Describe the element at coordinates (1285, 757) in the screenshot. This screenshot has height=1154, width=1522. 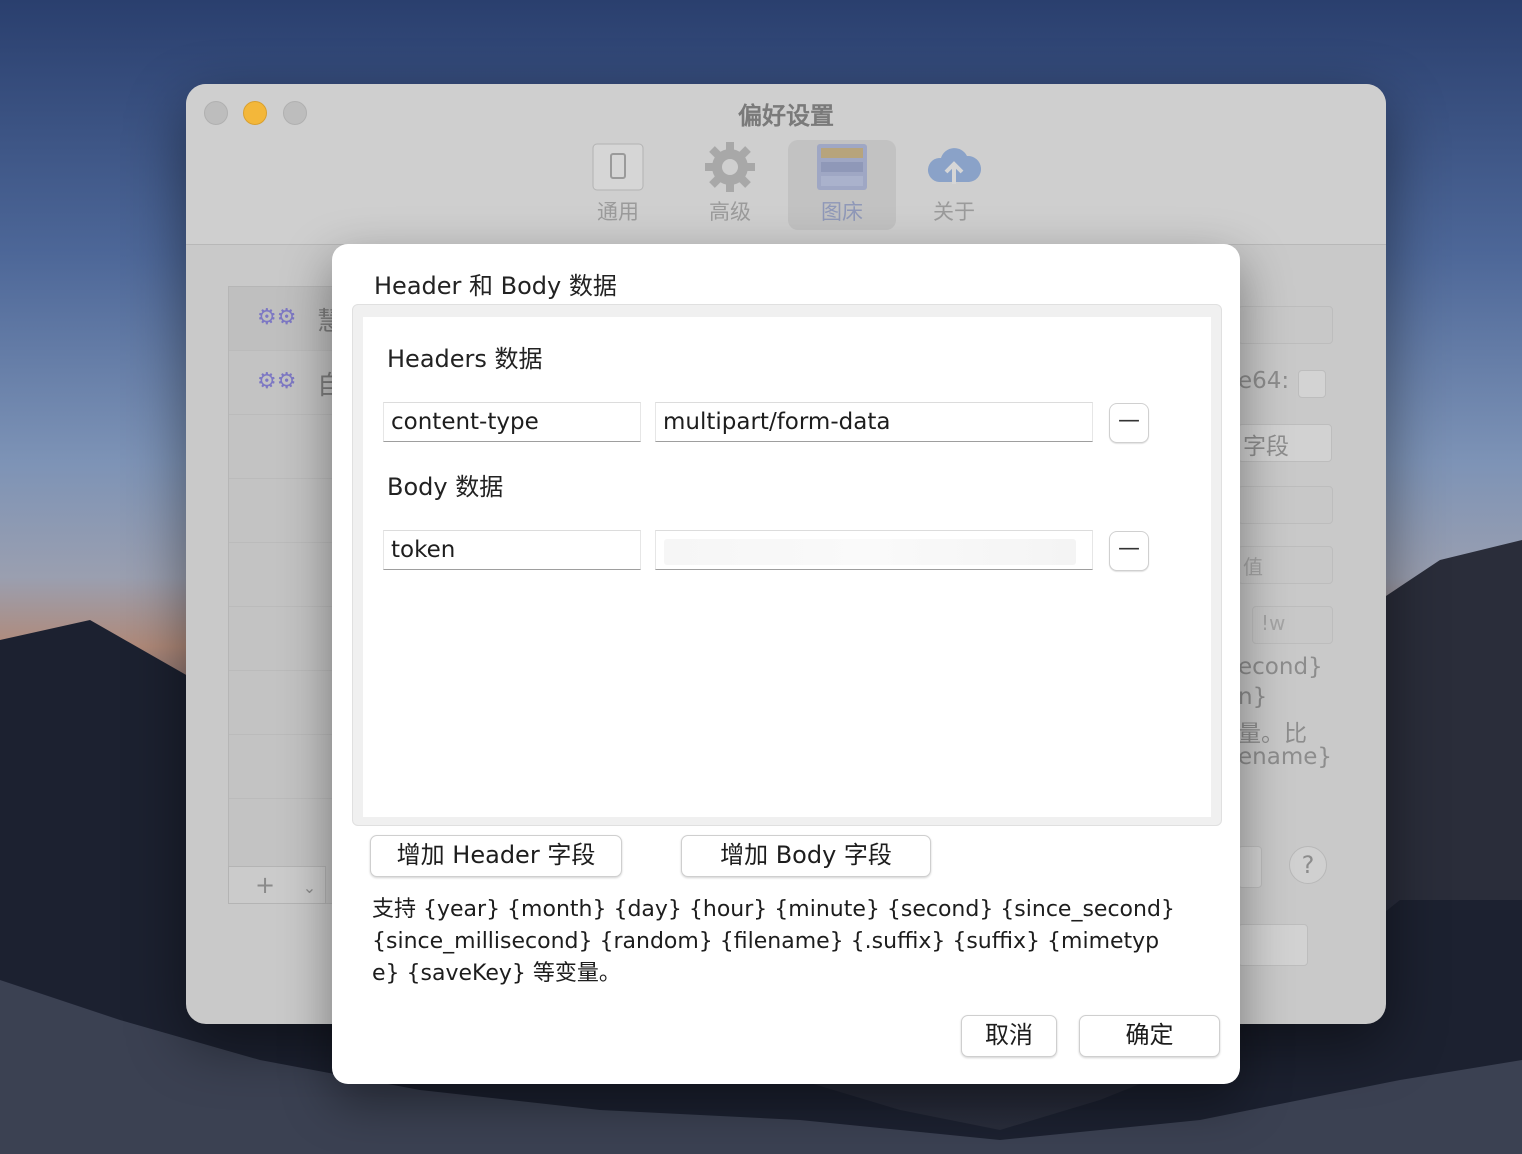
I see `help-line: ename}` at that location.